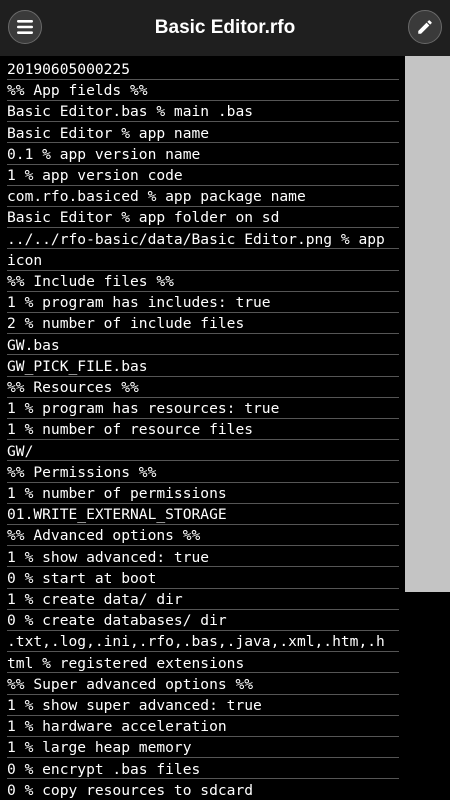 This screenshot has height=800, width=450. I want to click on editor-line: GW_PICK_FILE.bas, so click(203, 366).